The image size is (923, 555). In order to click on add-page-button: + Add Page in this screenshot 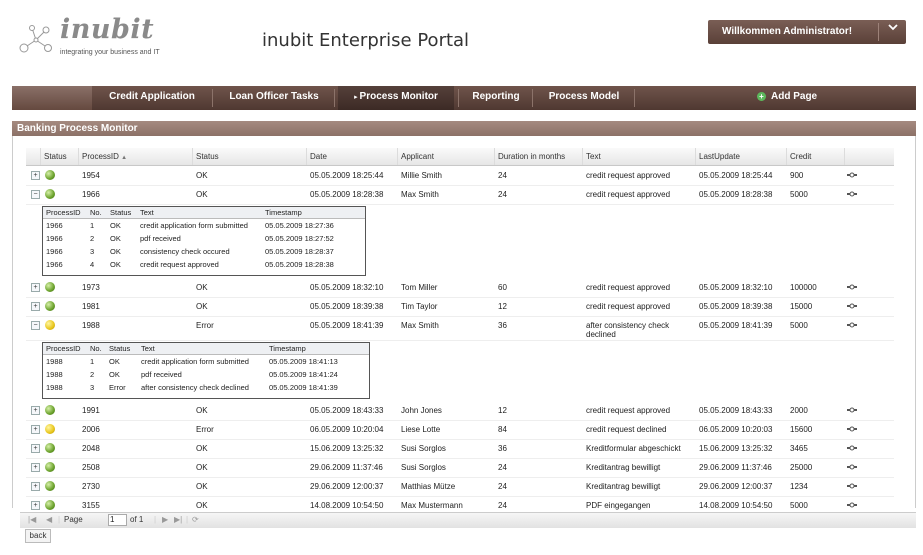, I will do `click(787, 98)`.